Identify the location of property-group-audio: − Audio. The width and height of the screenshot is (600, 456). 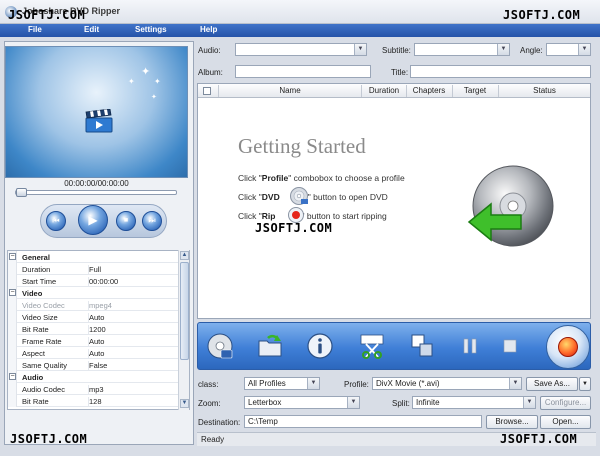
(93, 377).